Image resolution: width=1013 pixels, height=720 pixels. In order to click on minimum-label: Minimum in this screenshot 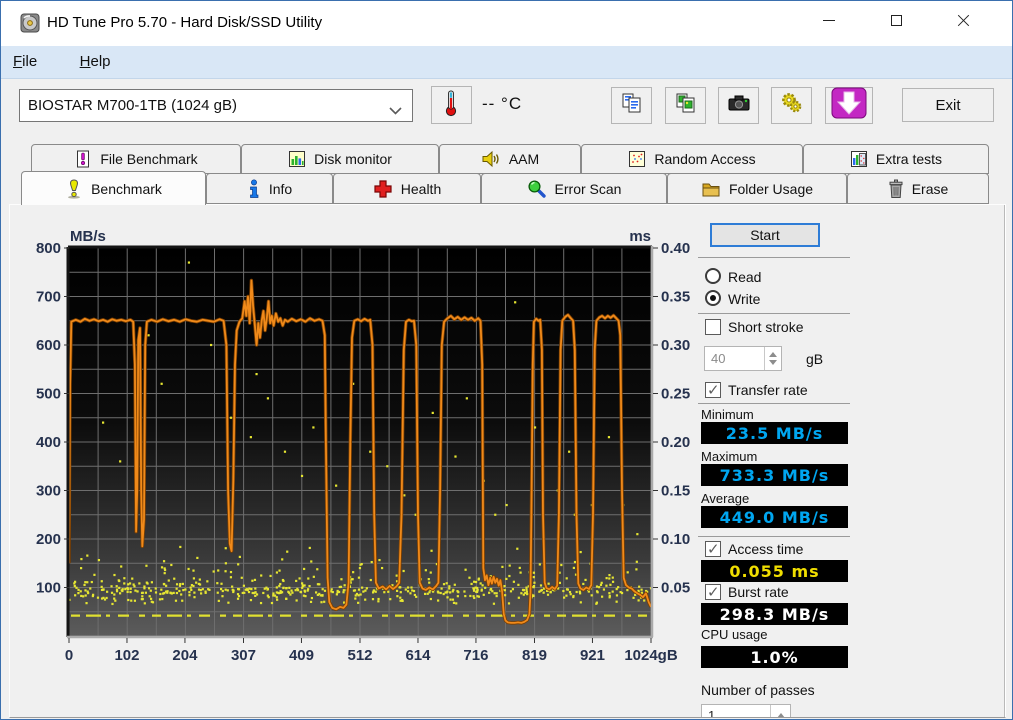, I will do `click(727, 414)`.